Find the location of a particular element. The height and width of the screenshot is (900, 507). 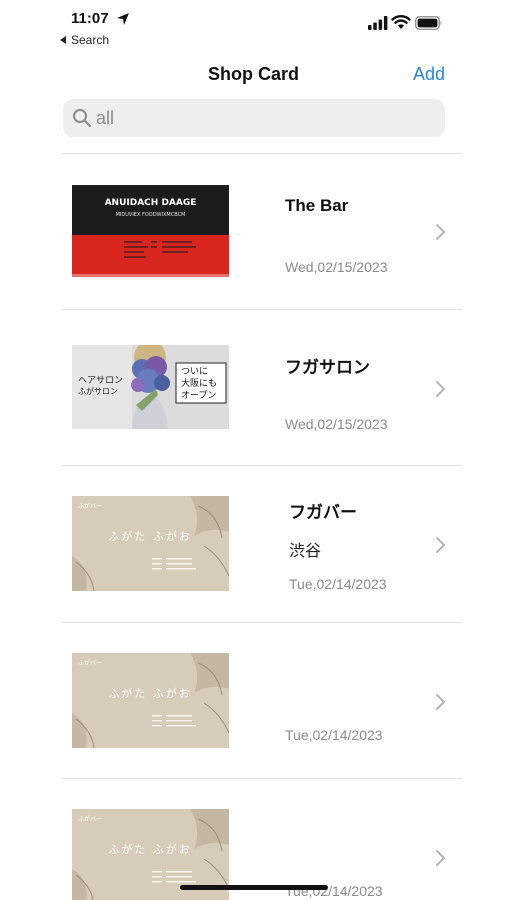

navigation-bar: Shop Card Add is located at coordinates (253, 74).